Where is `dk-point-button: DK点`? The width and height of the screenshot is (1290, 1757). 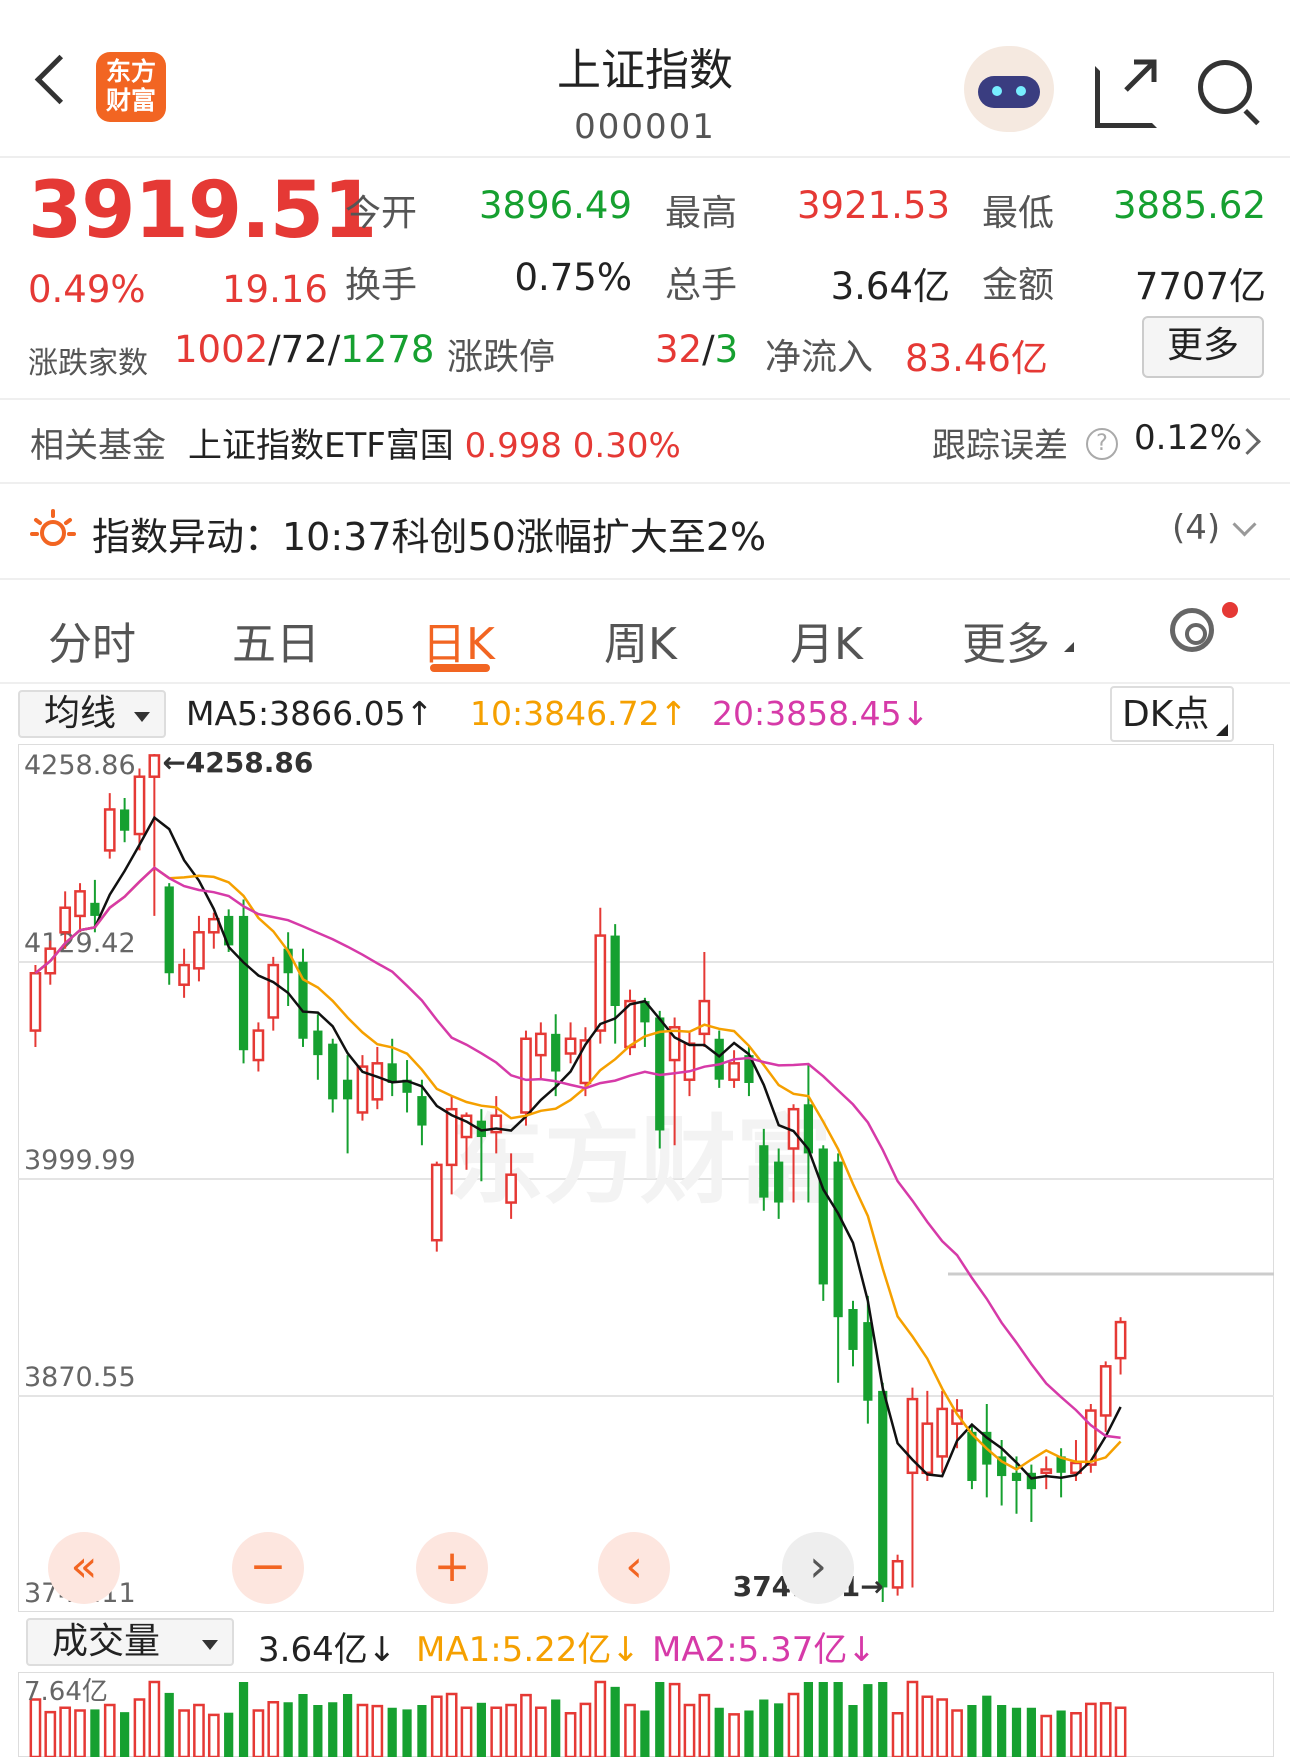 dk-point-button: DK点 is located at coordinates (1172, 714).